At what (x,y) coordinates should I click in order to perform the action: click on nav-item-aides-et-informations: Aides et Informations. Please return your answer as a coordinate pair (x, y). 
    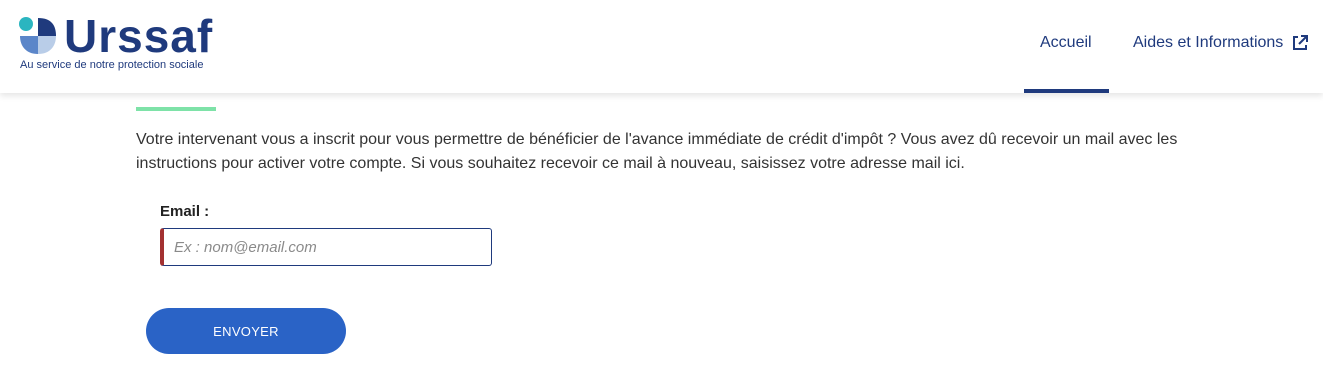
    Looking at the image, I should click on (1221, 43).